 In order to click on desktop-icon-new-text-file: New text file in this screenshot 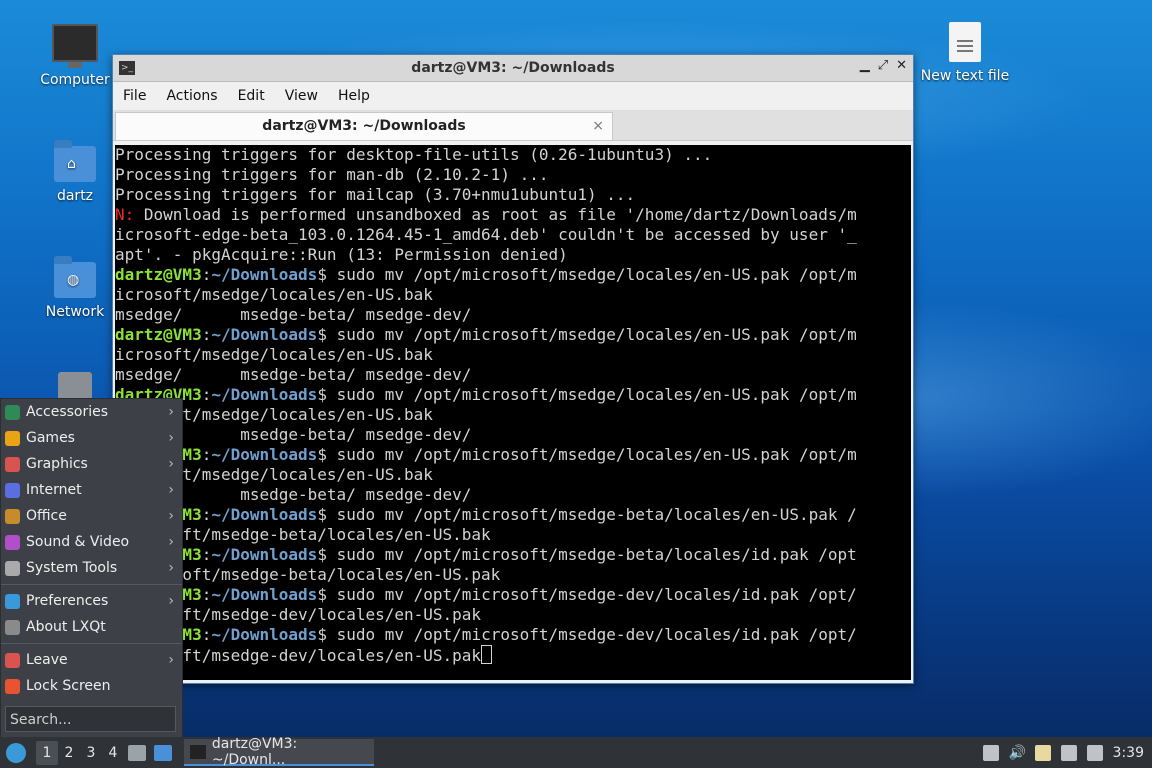, I will do `click(965, 53)`.